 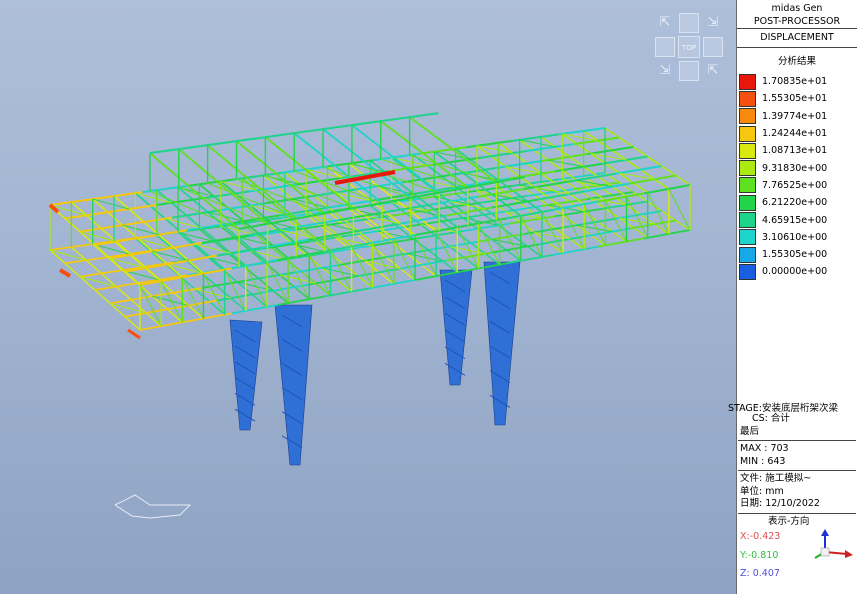 I want to click on view-iso-ne-icon: ⇲, so click(x=713, y=23).